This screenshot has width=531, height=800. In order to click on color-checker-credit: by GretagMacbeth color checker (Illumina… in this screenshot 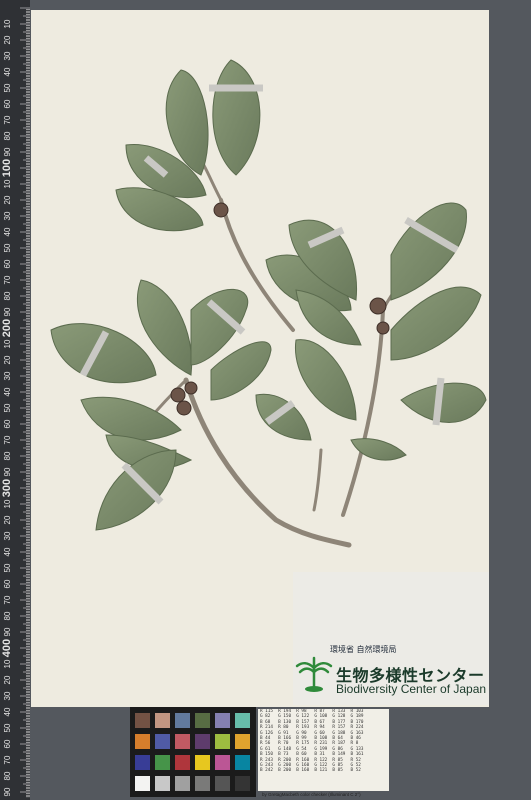, I will do `click(311, 794)`.